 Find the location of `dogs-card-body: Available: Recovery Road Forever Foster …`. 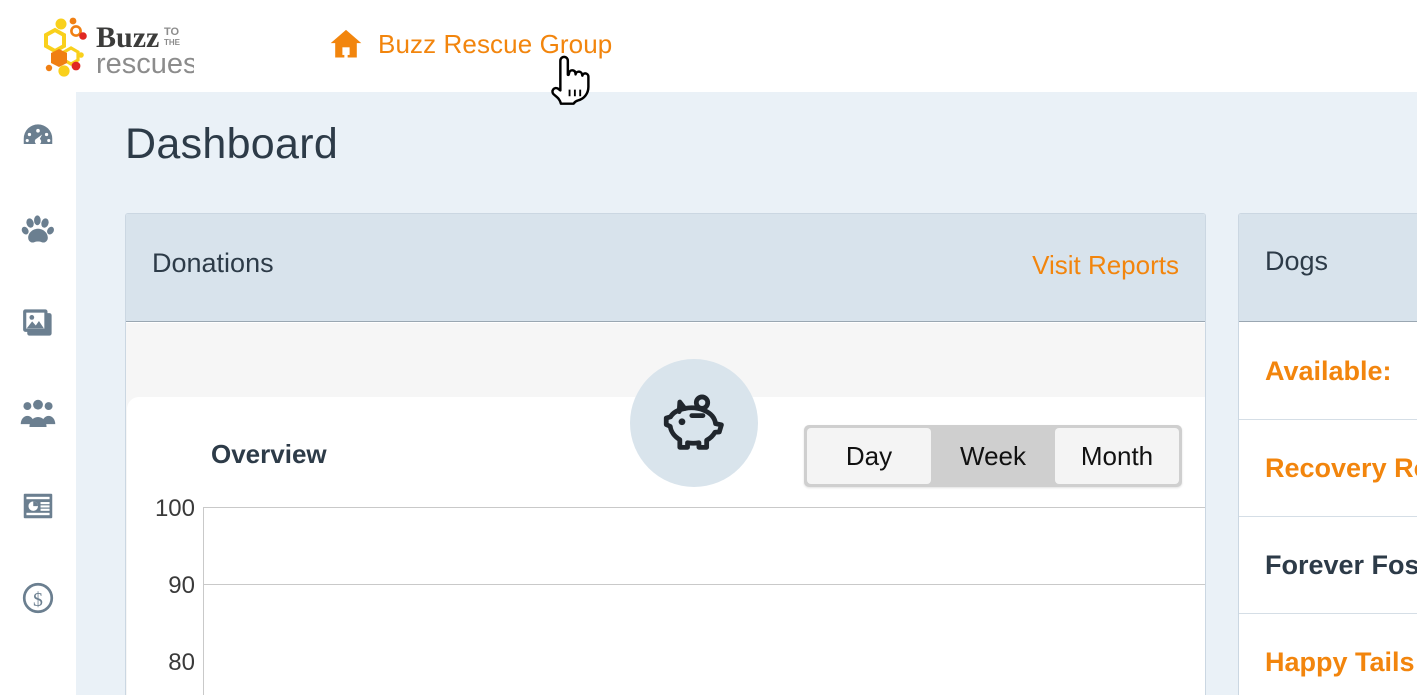

dogs-card-body: Available: Recovery Road Forever Foster … is located at coordinates (1328, 509).